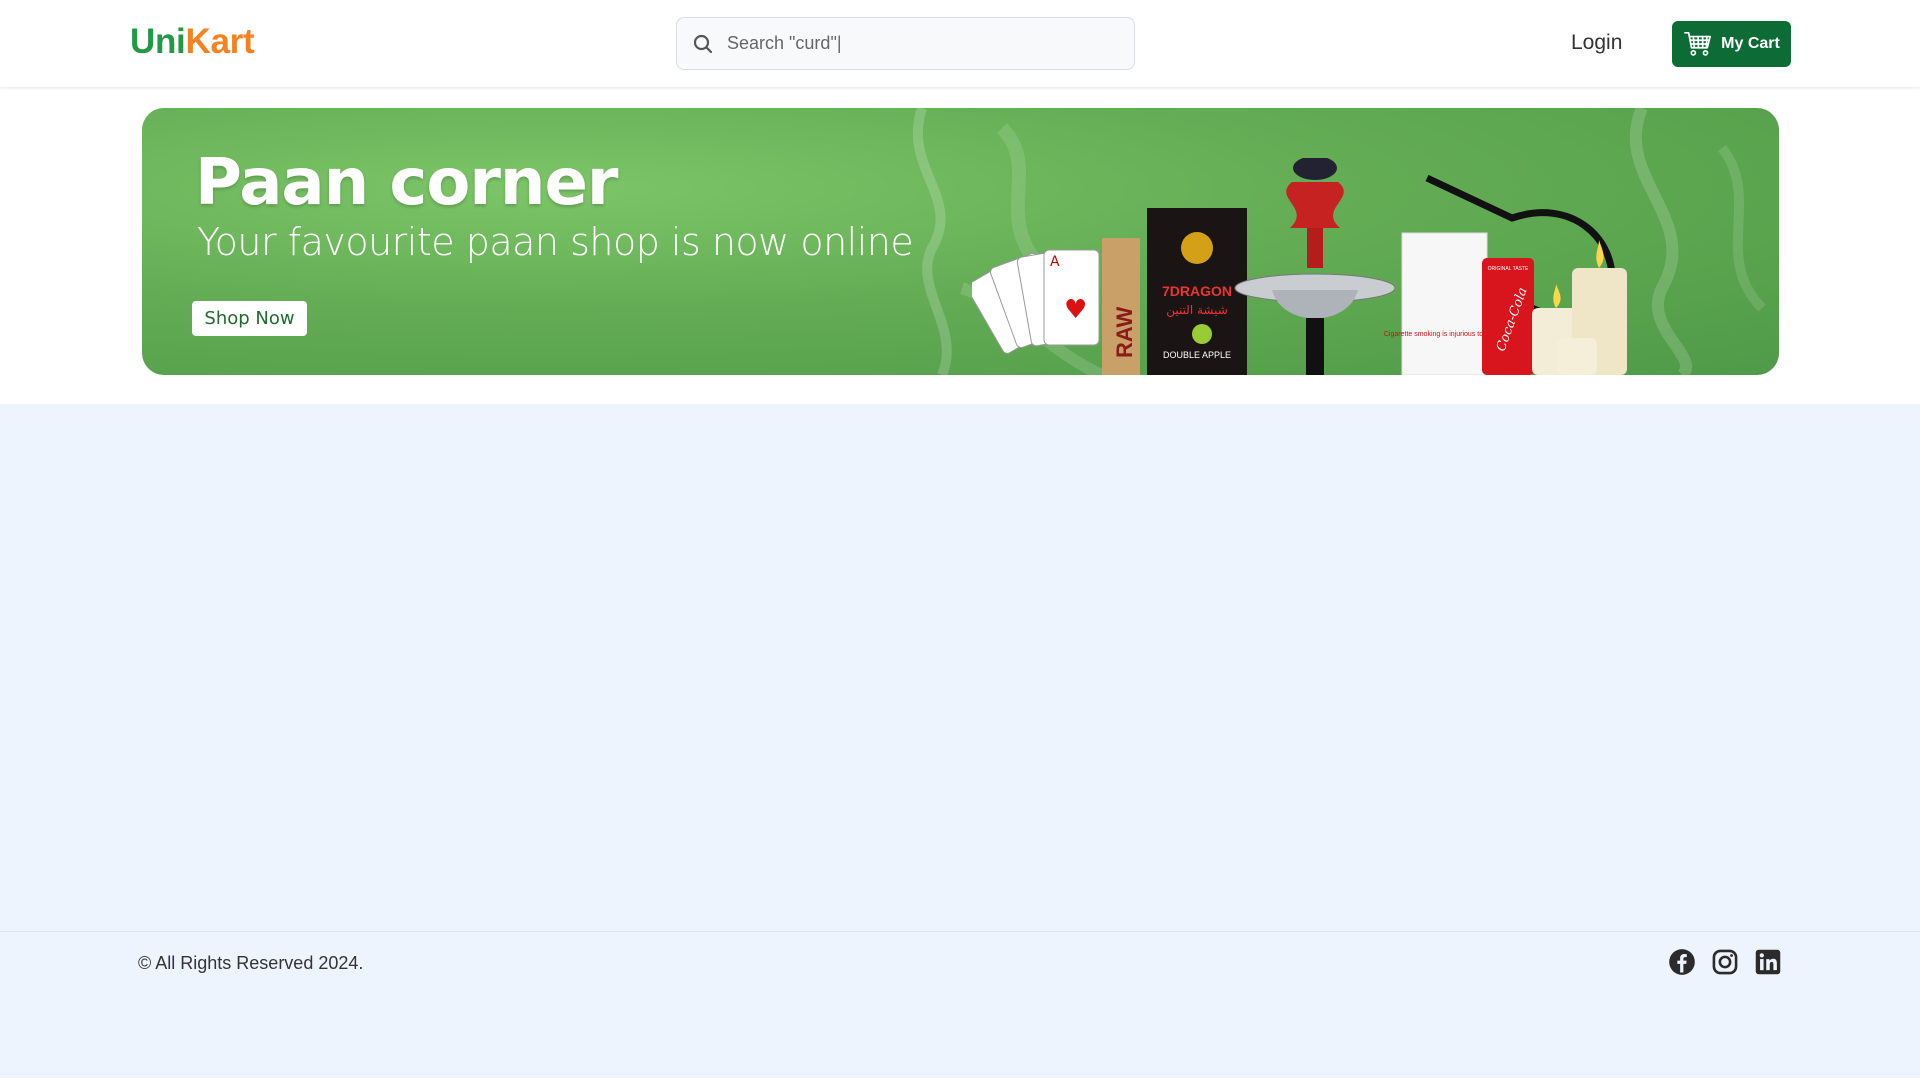  I want to click on copyright-text: © All Rights Reserved 2024., so click(251, 963).